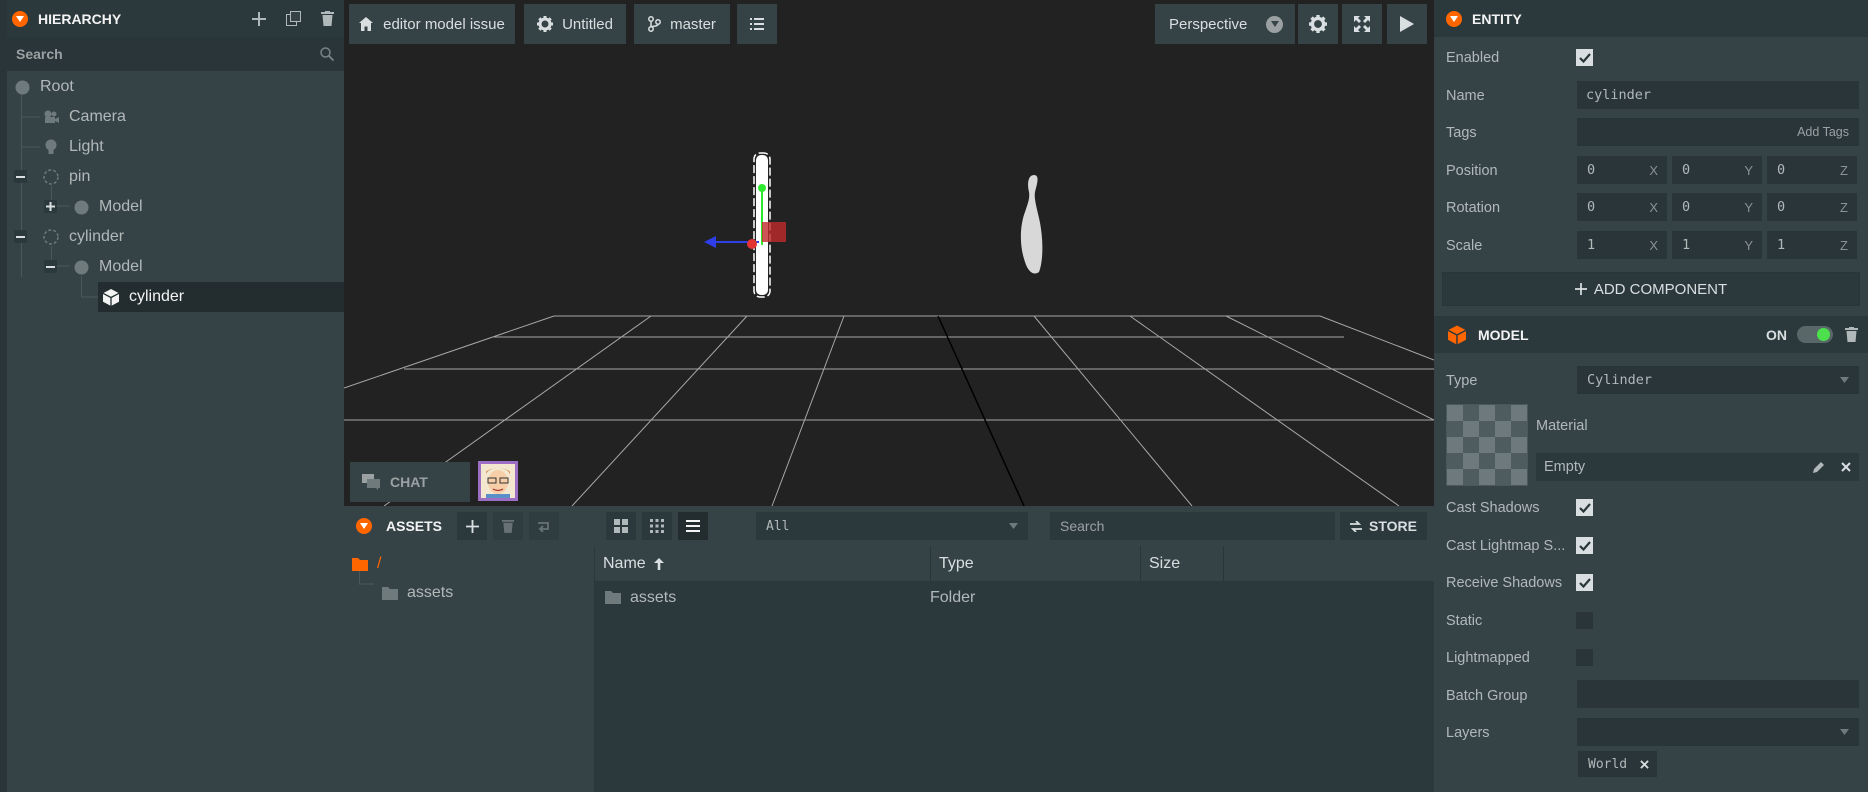 Image resolution: width=1868 pixels, height=792 pixels. I want to click on chat-icon, so click(371, 482).